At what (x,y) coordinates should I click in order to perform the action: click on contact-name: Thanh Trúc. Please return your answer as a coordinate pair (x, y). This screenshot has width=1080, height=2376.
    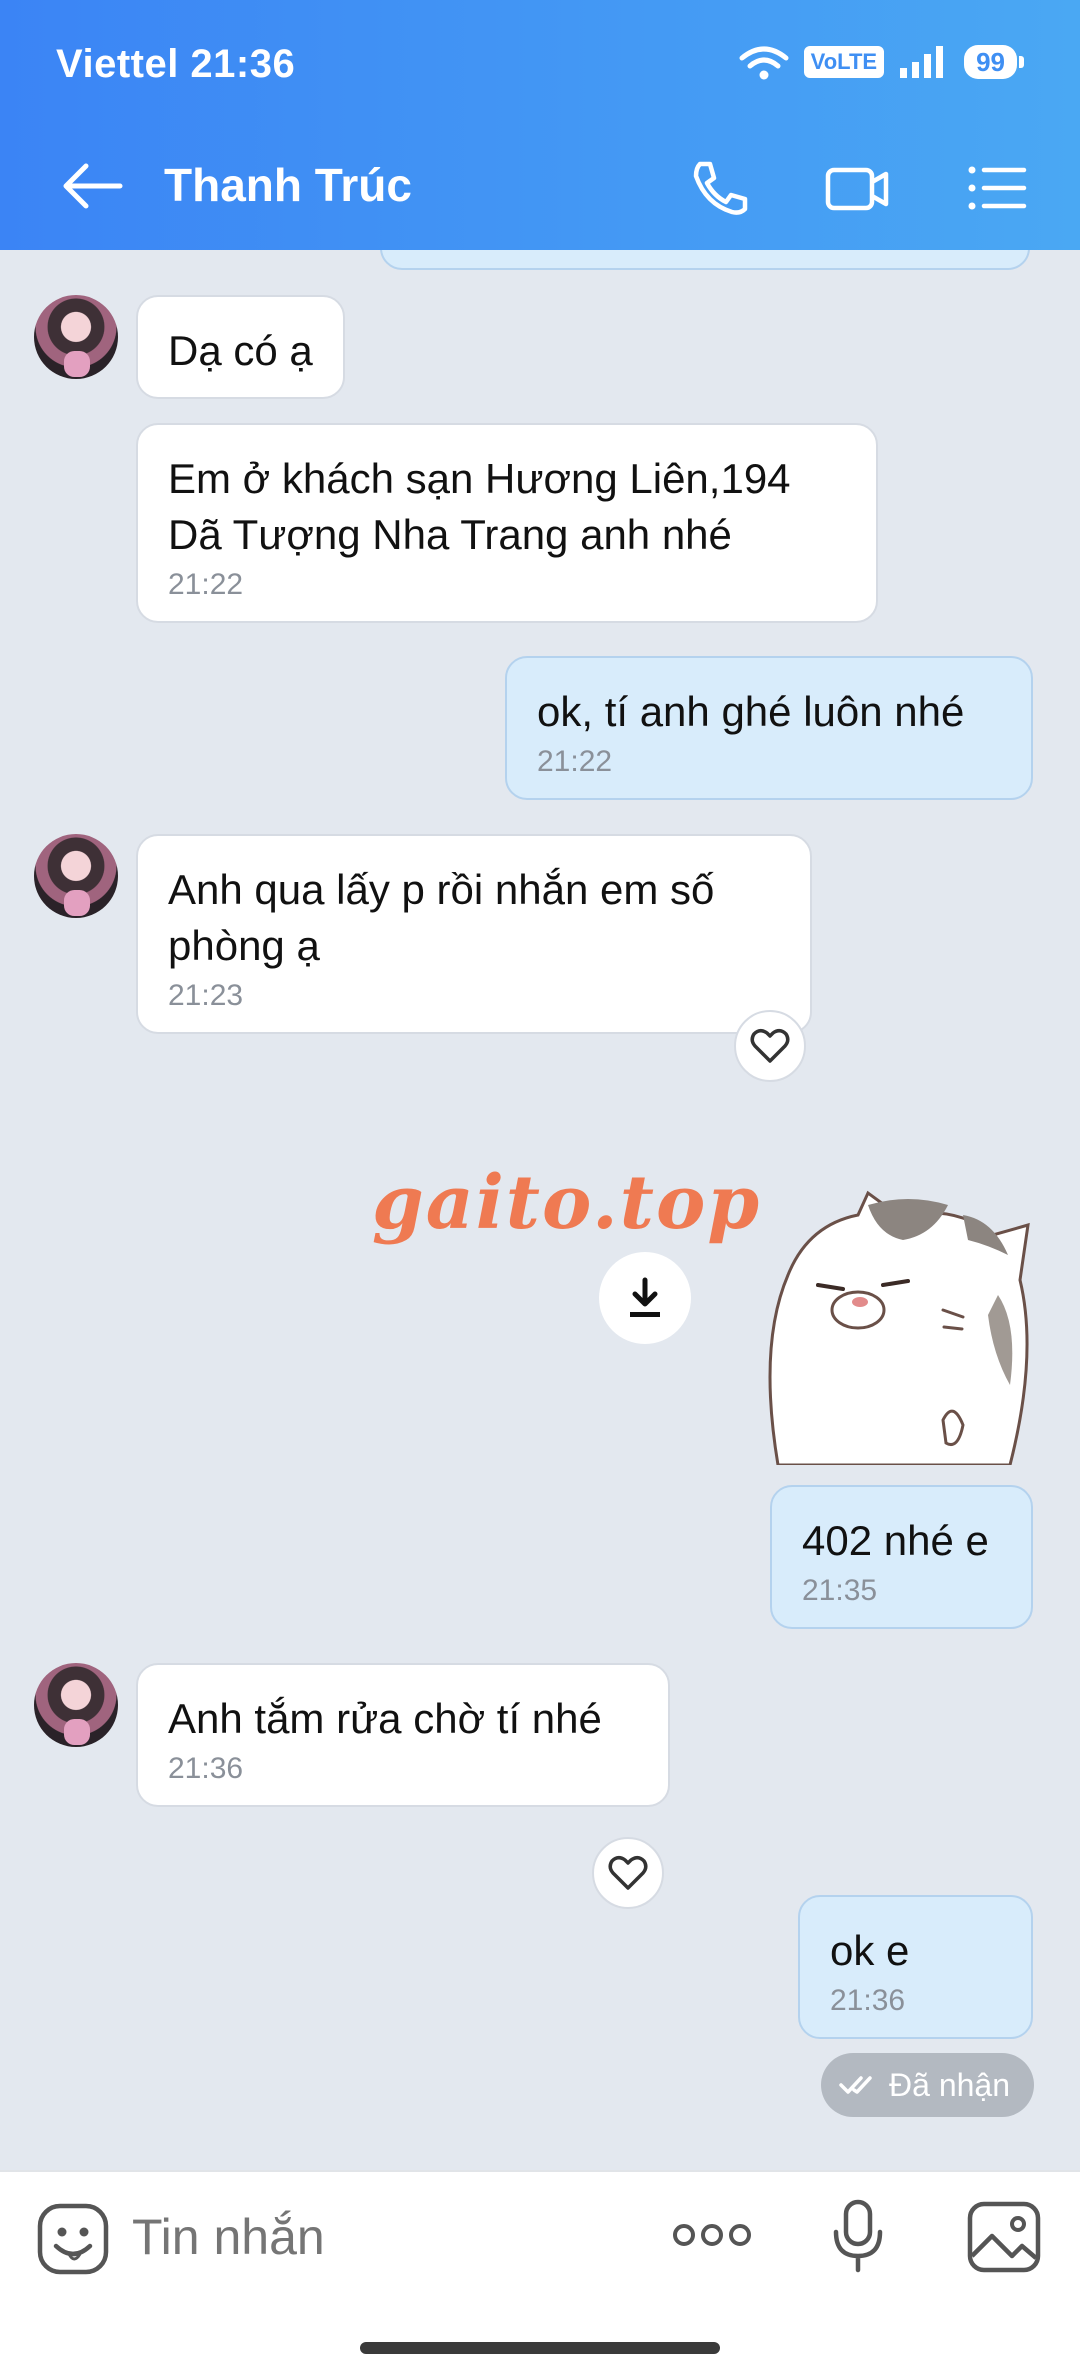
    Looking at the image, I should click on (288, 185).